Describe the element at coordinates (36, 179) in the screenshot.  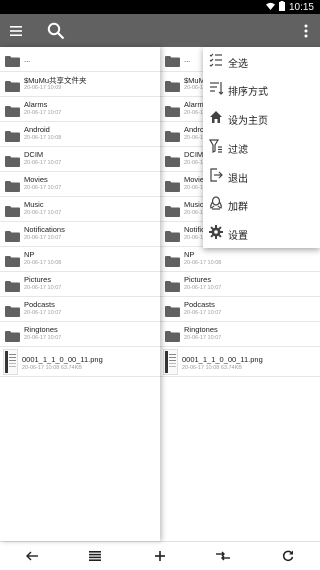
I see `folder-name: Movies` at that location.